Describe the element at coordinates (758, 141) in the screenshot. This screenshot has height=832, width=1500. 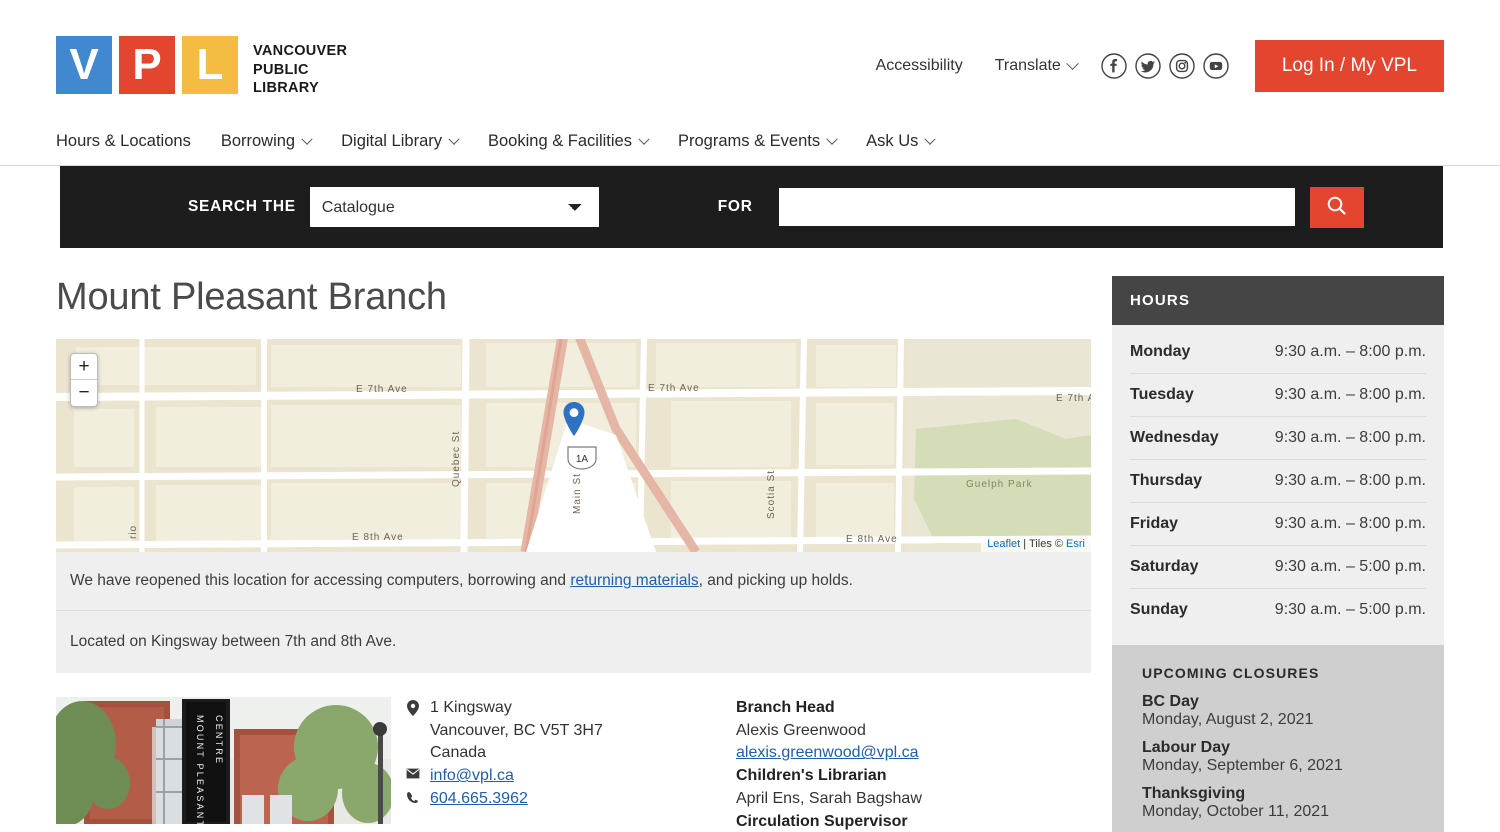
I see `nav-item-programs-events: Programs & Events` at that location.